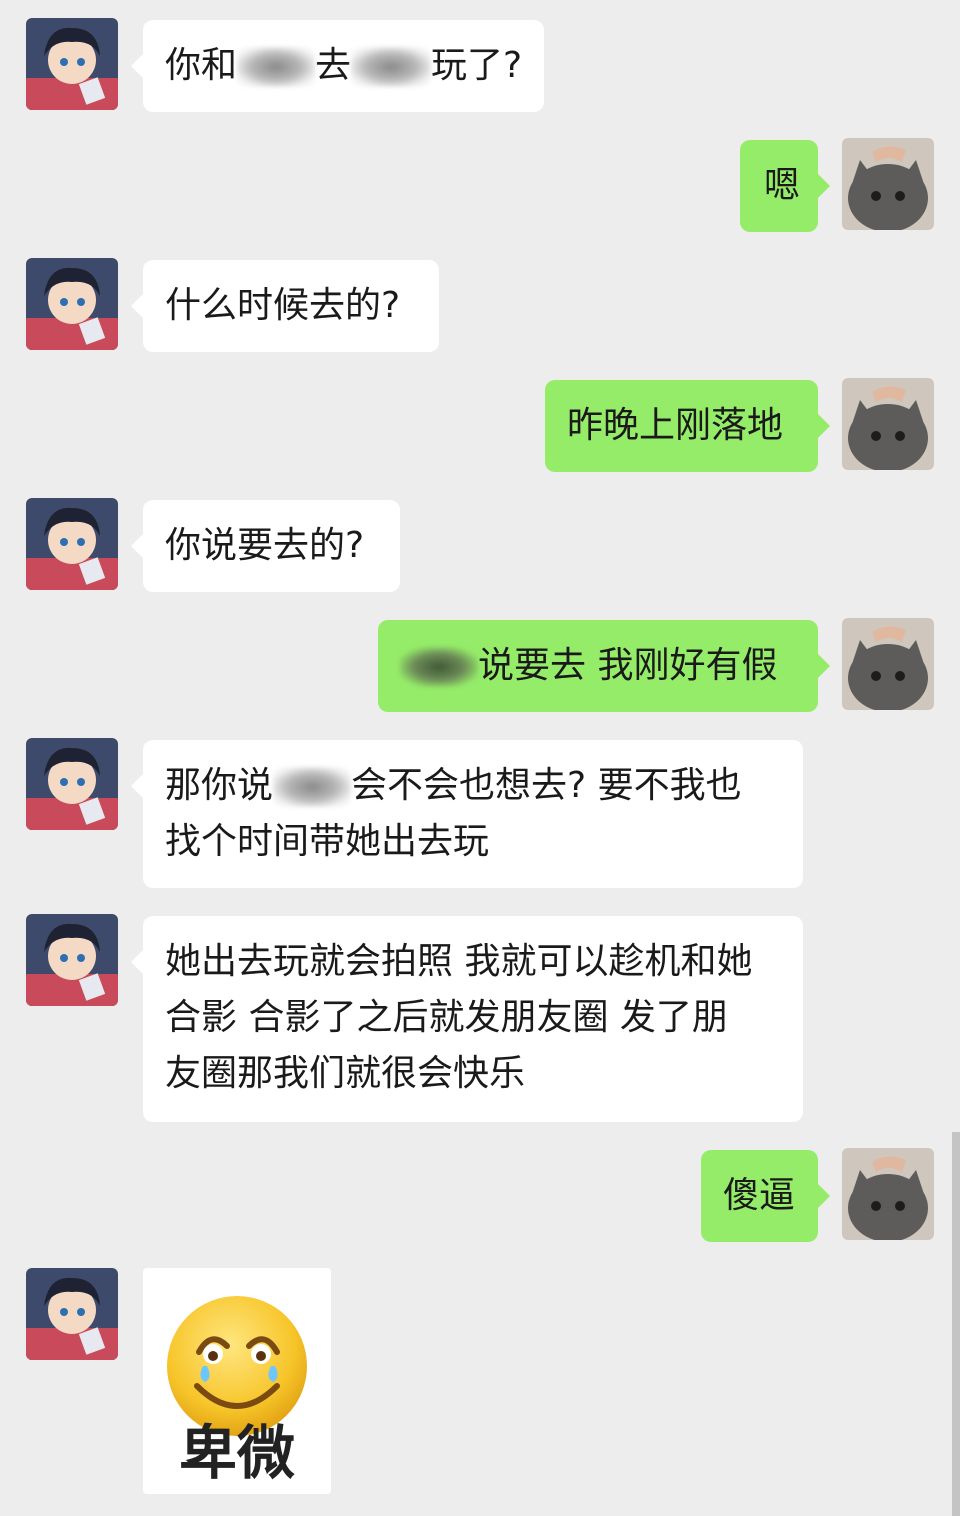  I want to click on message-text: 去, so click(333, 65).